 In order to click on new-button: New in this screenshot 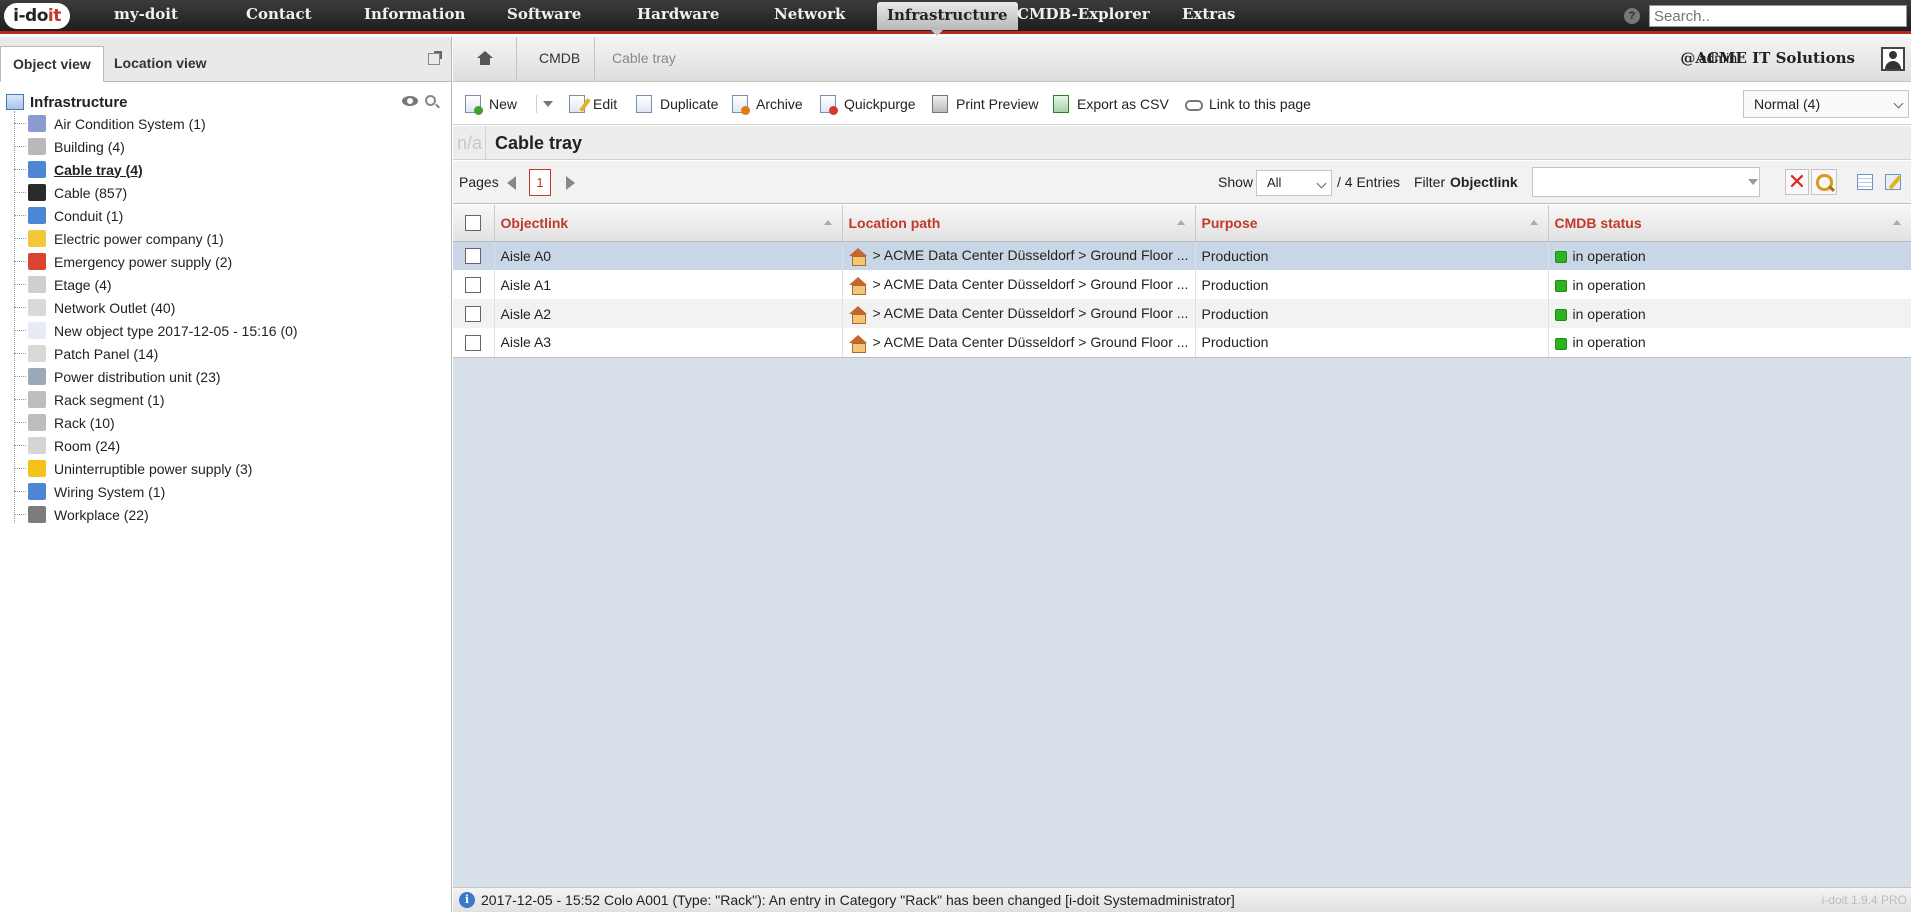, I will do `click(491, 104)`.